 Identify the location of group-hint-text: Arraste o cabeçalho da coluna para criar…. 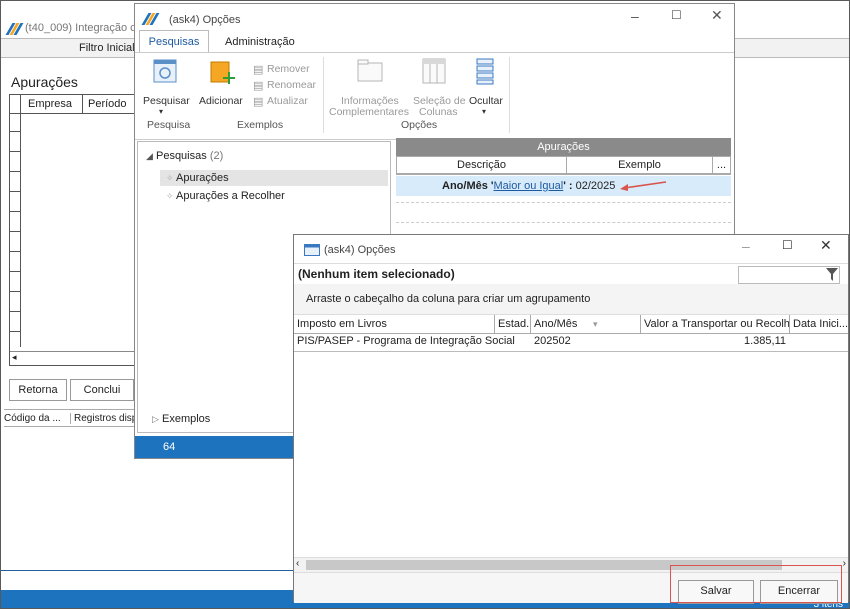
(448, 299).